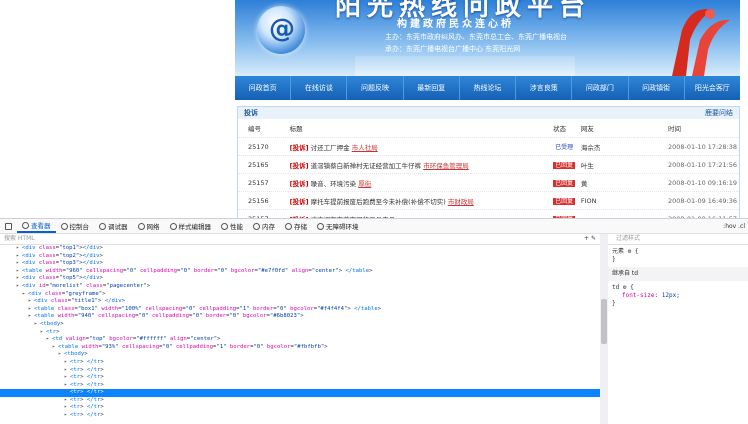 The image size is (748, 424). I want to click on row-title: 噪音、环境污染, so click(334, 184).